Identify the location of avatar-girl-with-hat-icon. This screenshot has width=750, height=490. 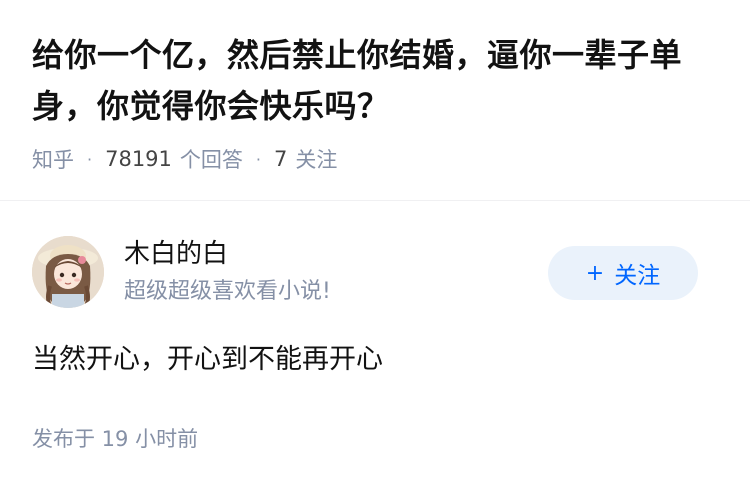
(68, 272).